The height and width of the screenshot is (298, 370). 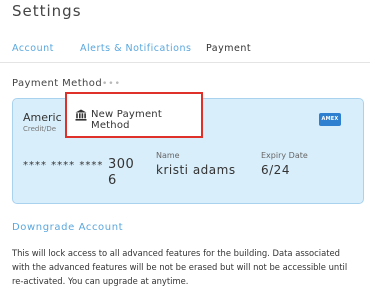 What do you see at coordinates (42, 117) in the screenshot?
I see `card-brand-label: Americ` at bounding box center [42, 117].